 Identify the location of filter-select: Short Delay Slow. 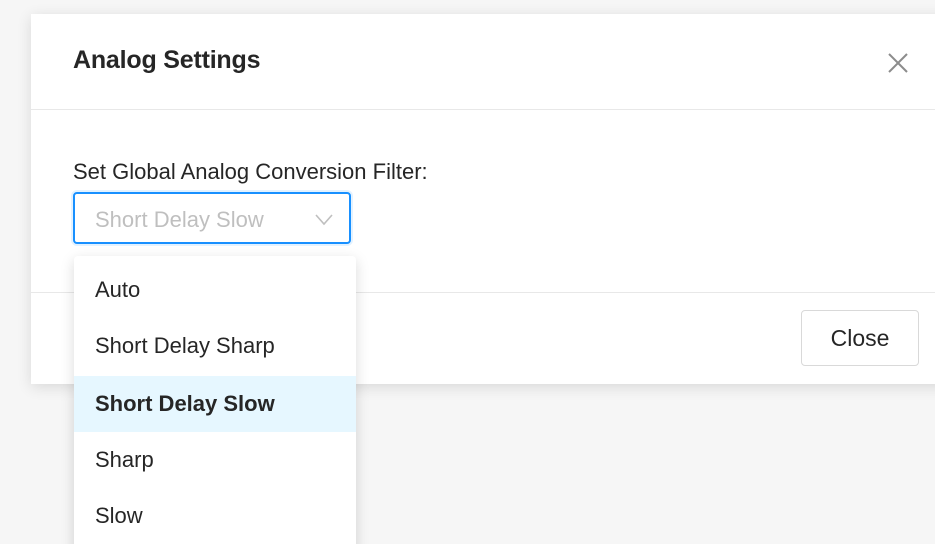
(212, 218).